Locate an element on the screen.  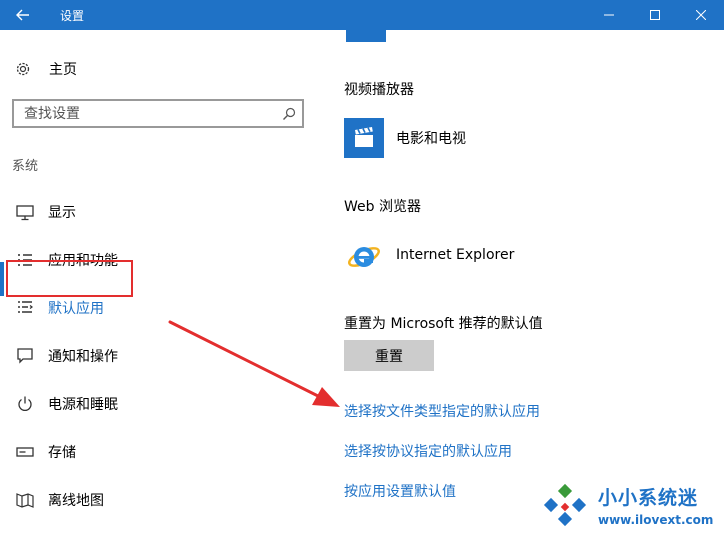
back-button is located at coordinates (23, 15).